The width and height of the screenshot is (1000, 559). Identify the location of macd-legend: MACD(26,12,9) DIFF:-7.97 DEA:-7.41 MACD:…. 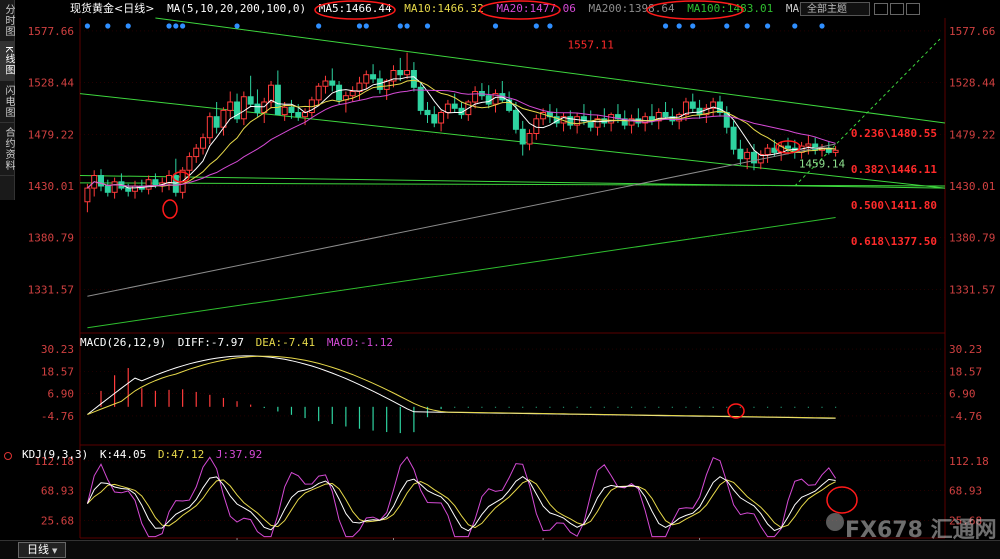
(239, 342).